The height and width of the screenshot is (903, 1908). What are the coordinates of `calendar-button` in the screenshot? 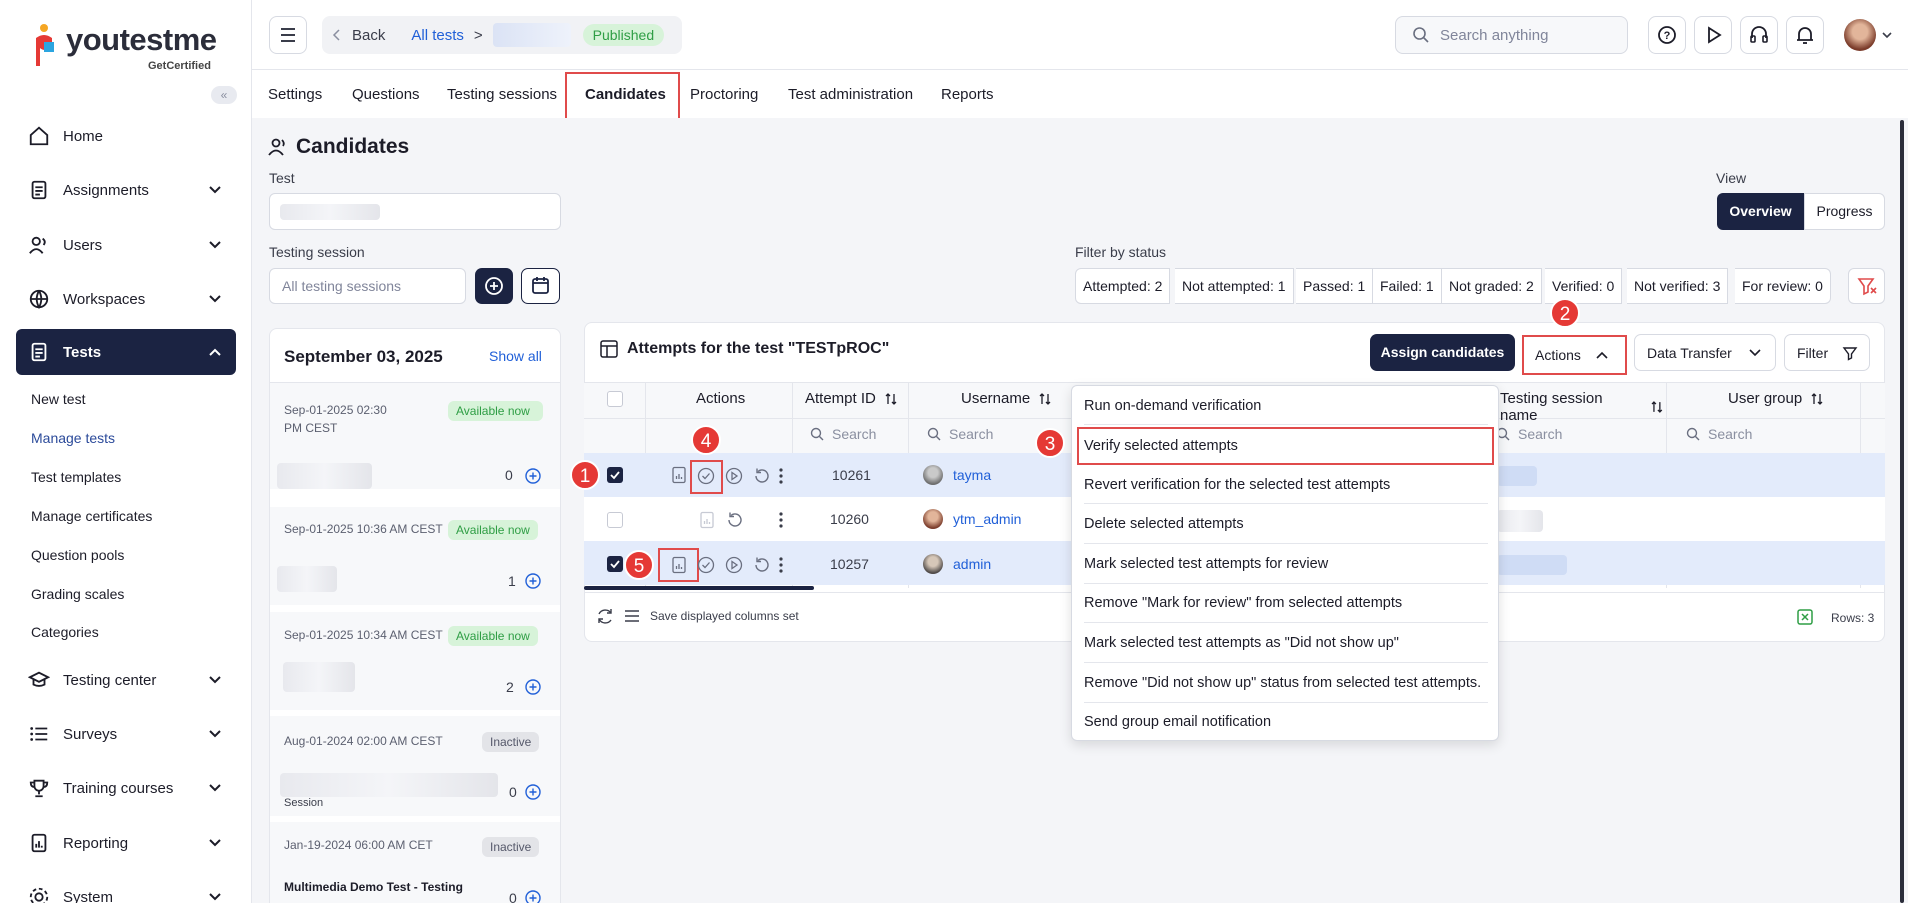 It's located at (540, 286).